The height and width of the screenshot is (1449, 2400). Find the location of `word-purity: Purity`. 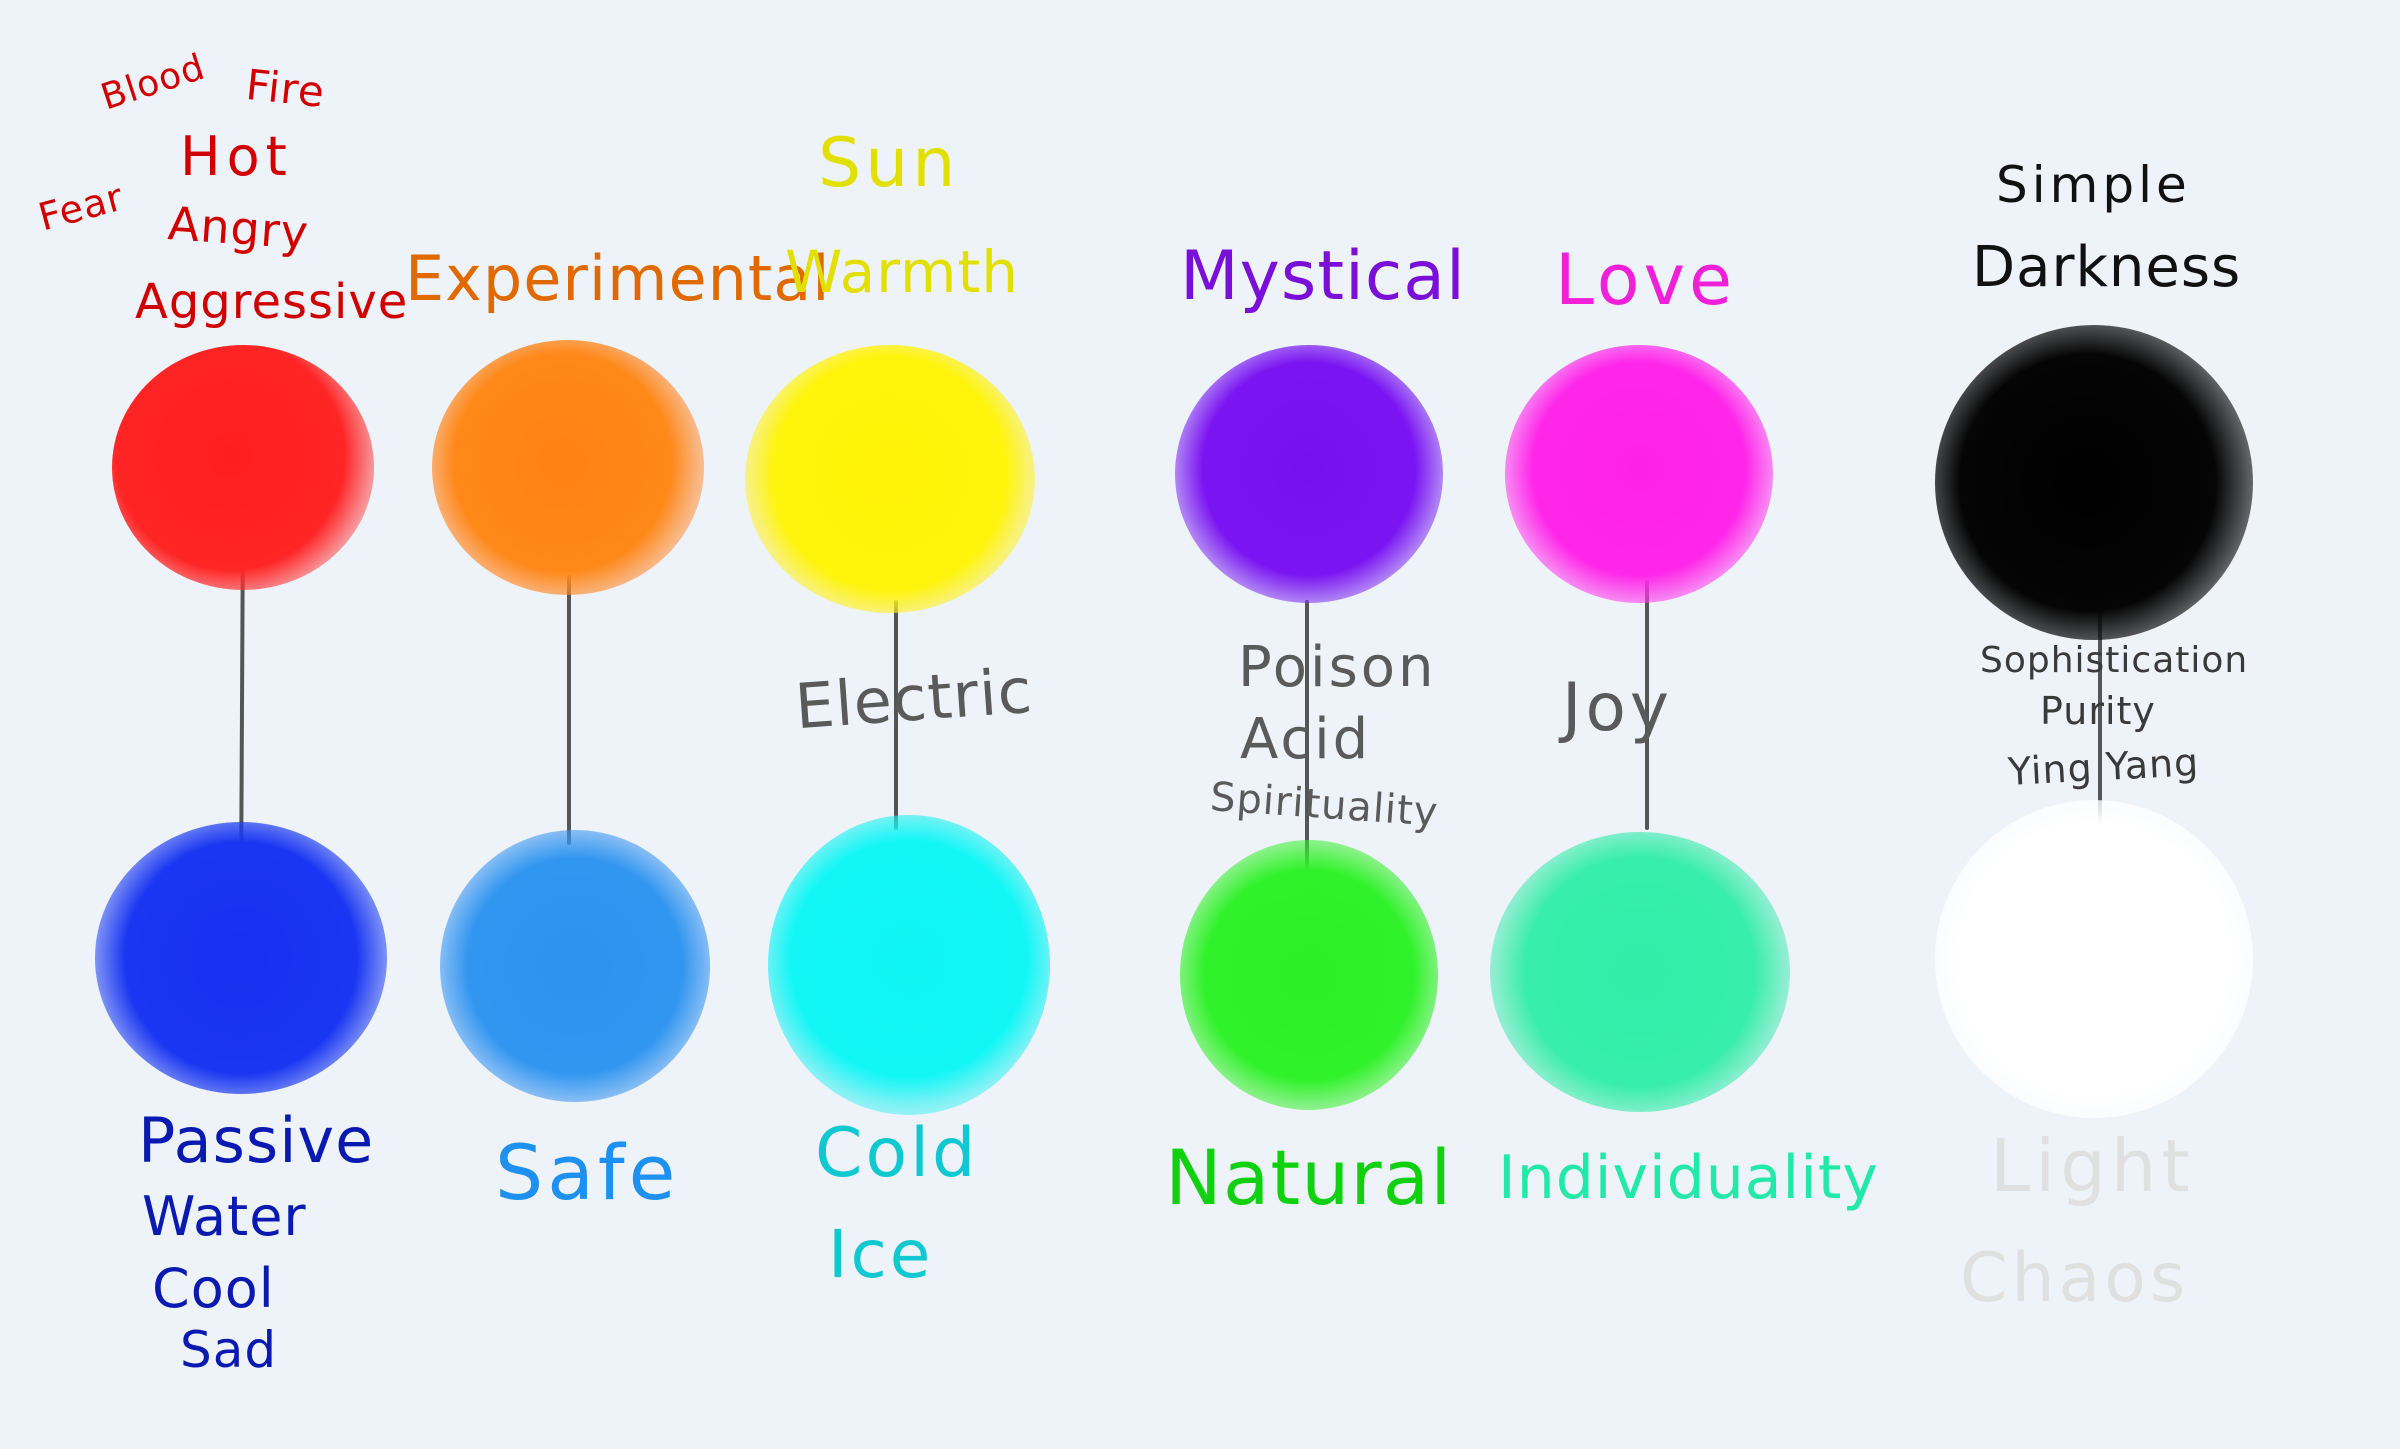

word-purity: Purity is located at coordinates (2098, 711).